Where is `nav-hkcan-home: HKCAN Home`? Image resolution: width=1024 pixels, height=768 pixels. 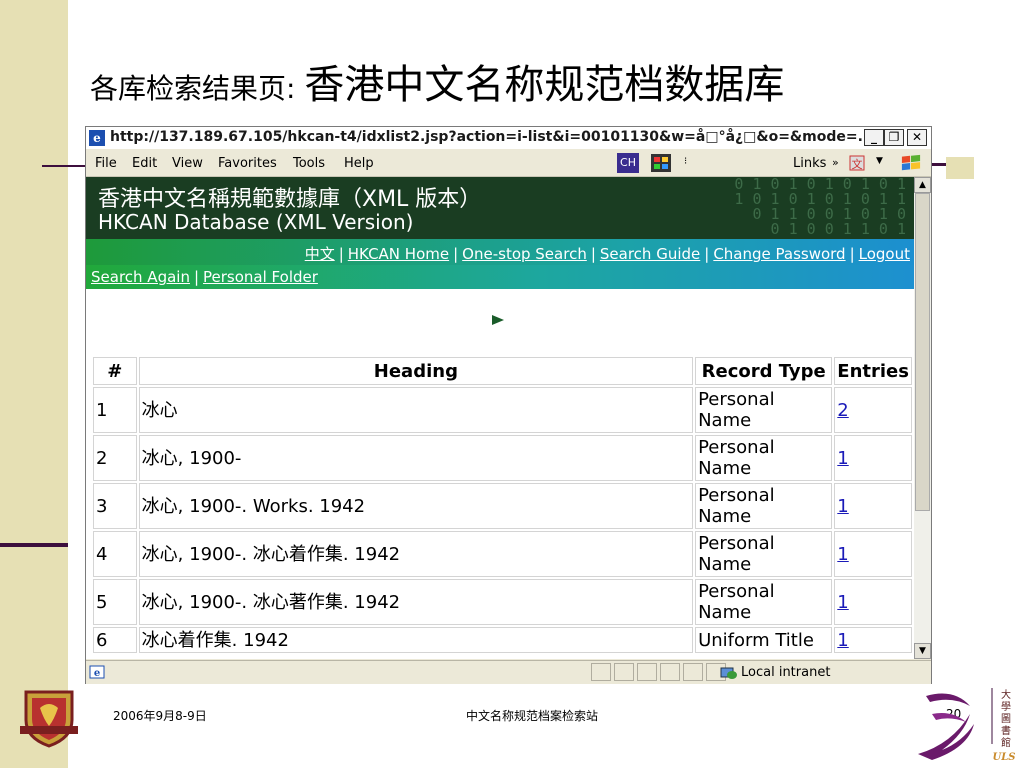 nav-hkcan-home: HKCAN Home is located at coordinates (398, 254).